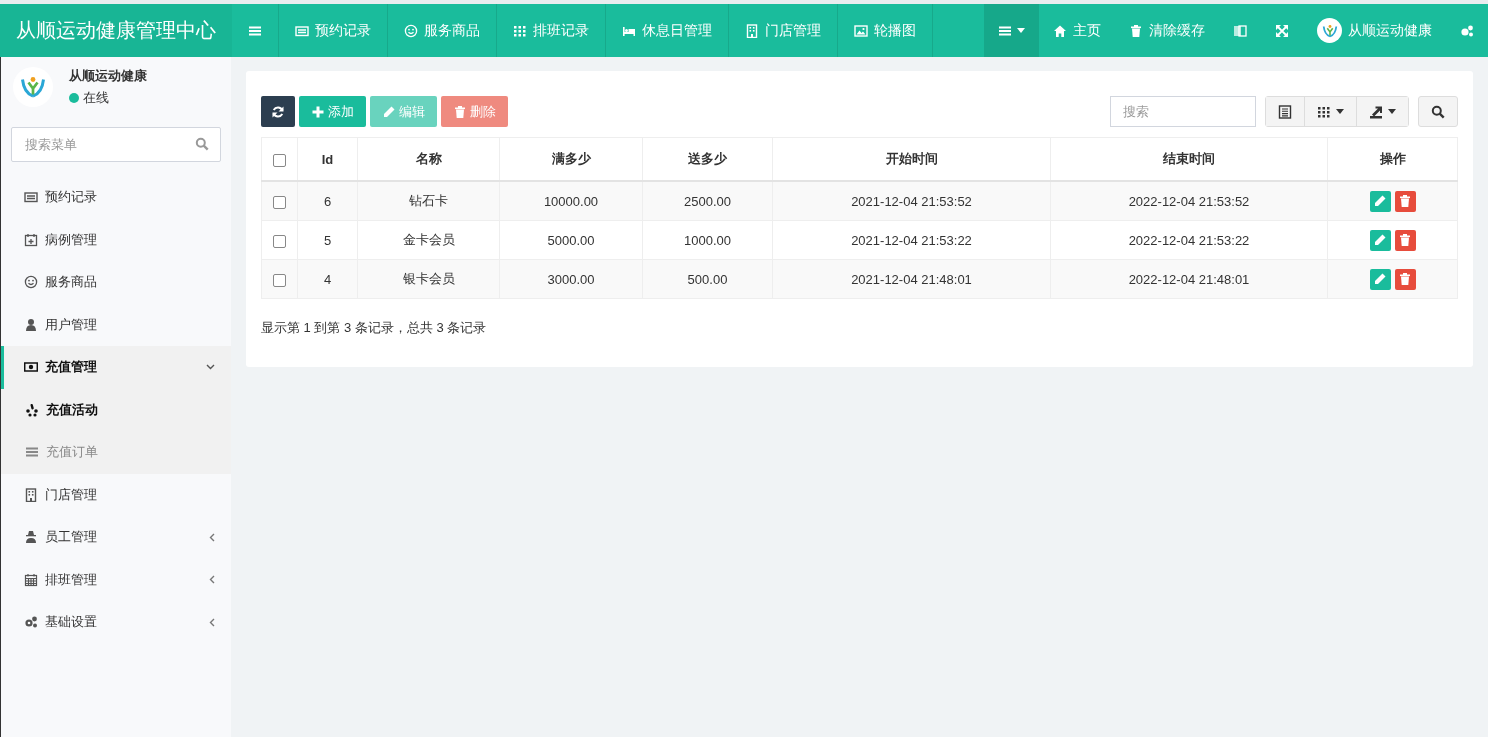  I want to click on user-menu: 从顺运动健康, so click(1374, 30).